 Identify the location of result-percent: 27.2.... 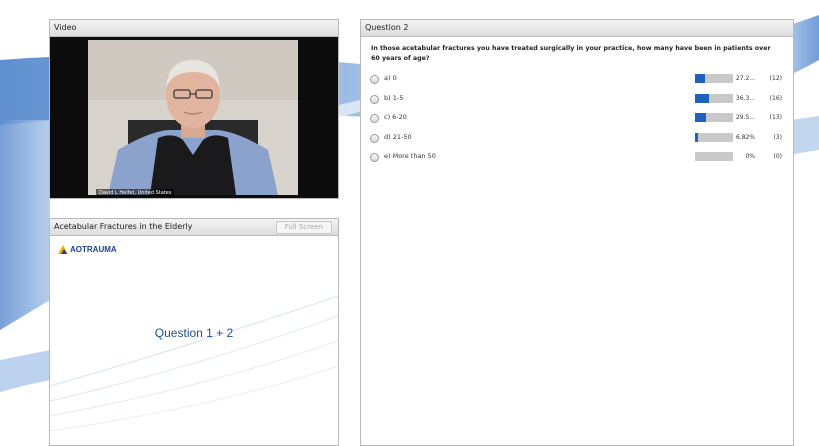
(745, 78).